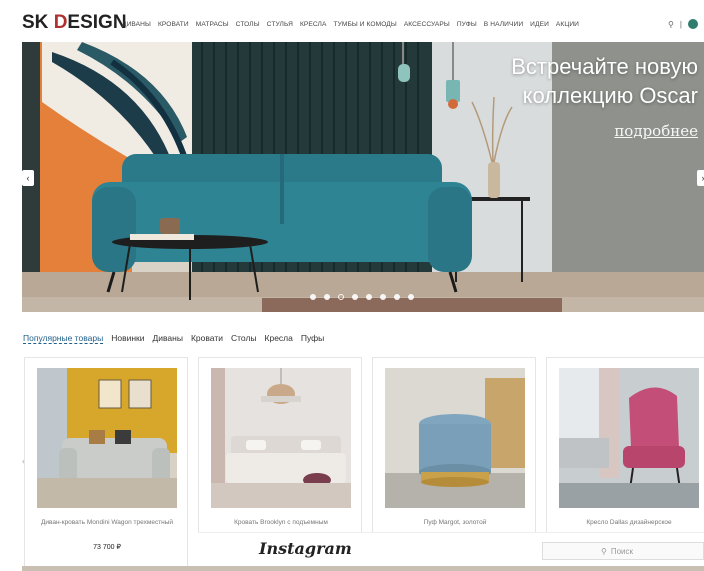  I want to click on tab-beds: Кровати, so click(207, 338).